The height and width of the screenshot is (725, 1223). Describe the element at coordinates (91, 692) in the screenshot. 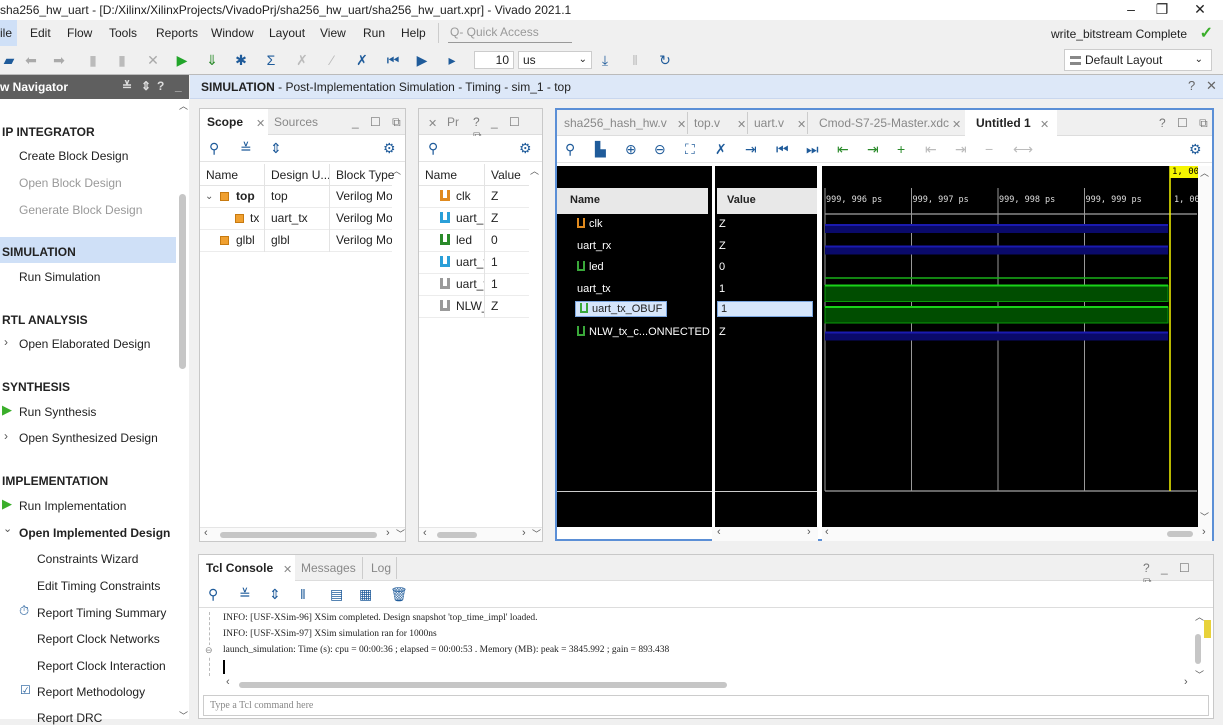

I see `report-methodology: Report Methodology` at that location.